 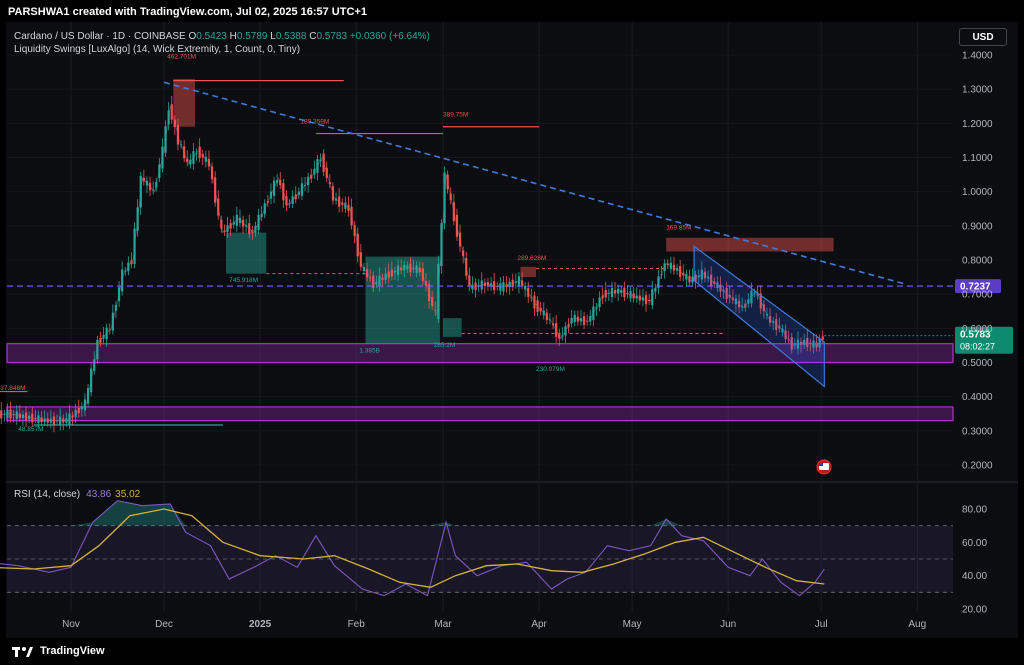 What do you see at coordinates (539, 624) in the screenshot?
I see `x-tick-label: Apr` at bounding box center [539, 624].